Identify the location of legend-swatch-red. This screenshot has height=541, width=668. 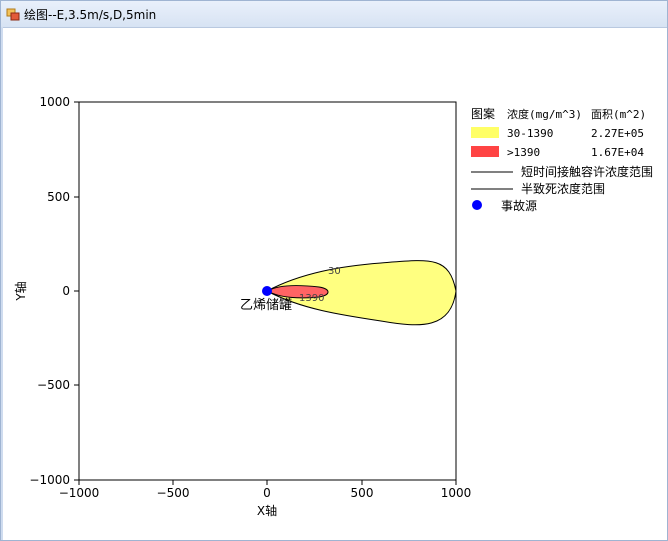
(485, 151).